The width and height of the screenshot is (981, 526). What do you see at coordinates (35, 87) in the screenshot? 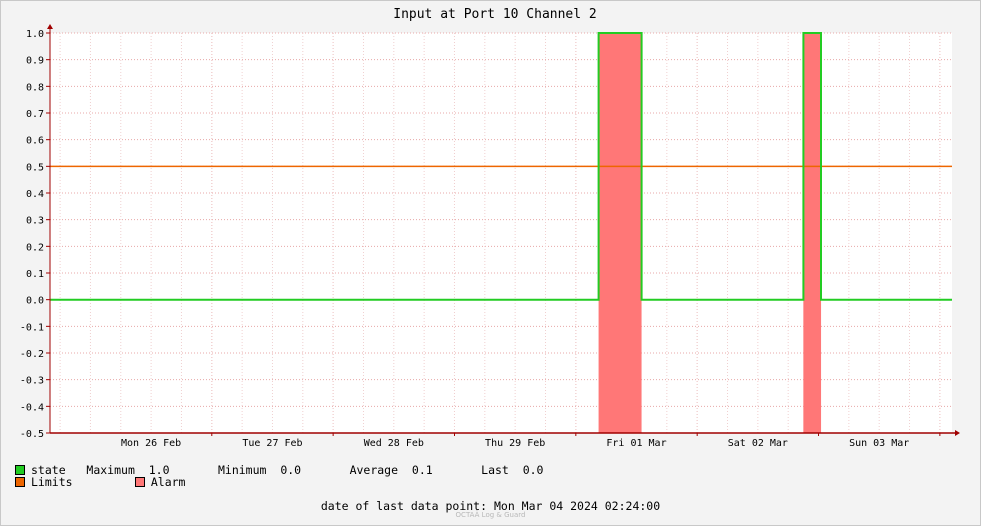
I see `y-tick-label: 0.8` at bounding box center [35, 87].